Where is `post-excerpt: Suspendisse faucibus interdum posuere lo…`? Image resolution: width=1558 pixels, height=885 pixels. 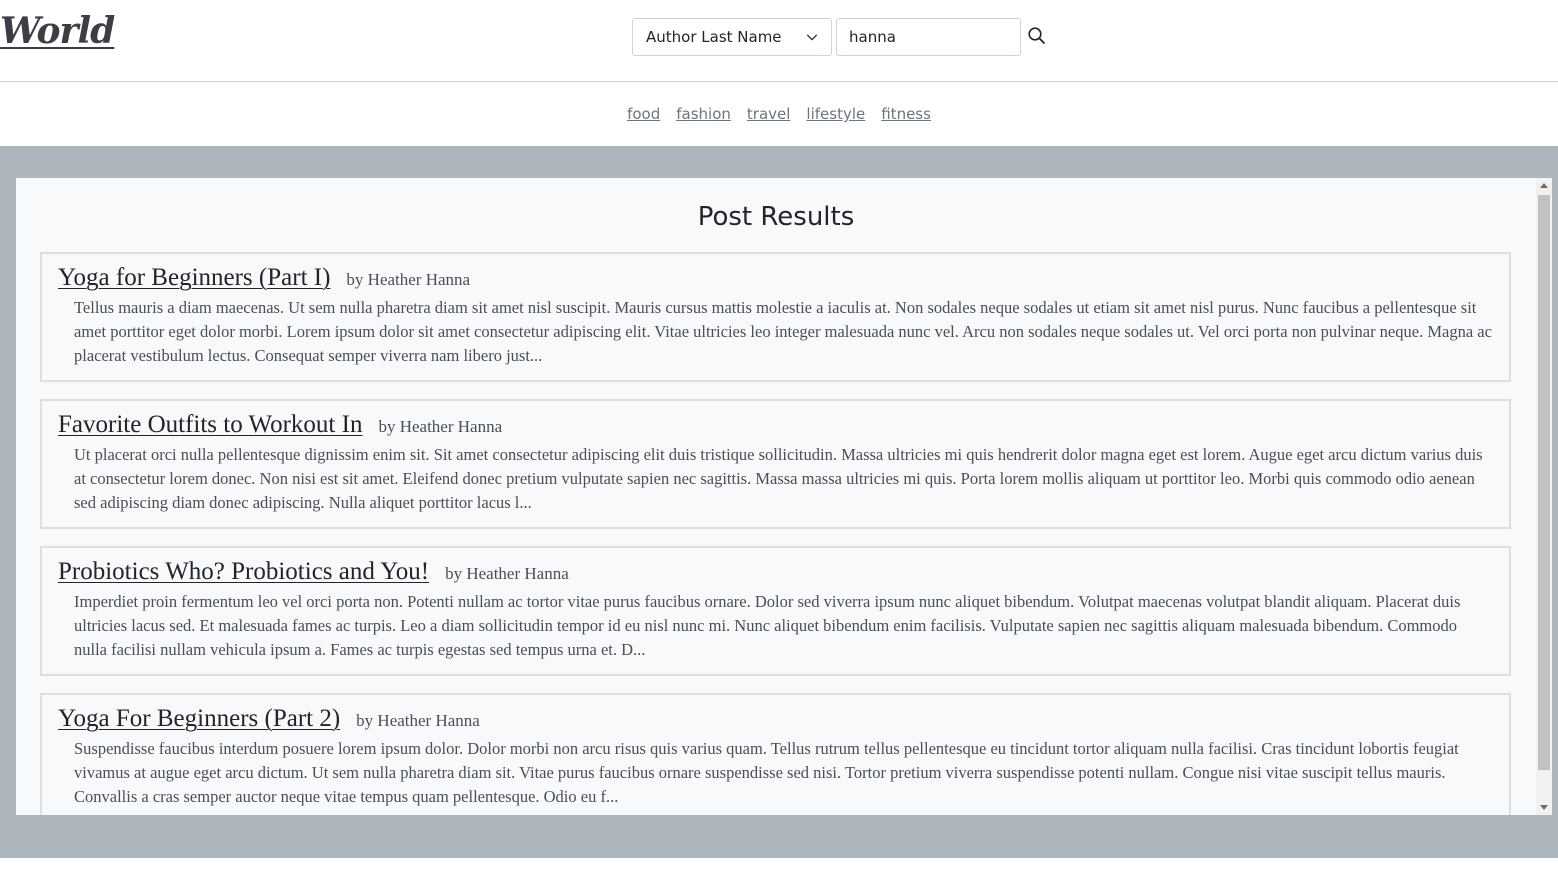 post-excerpt: Suspendisse faucibus interdum posuere lo… is located at coordinates (766, 772).